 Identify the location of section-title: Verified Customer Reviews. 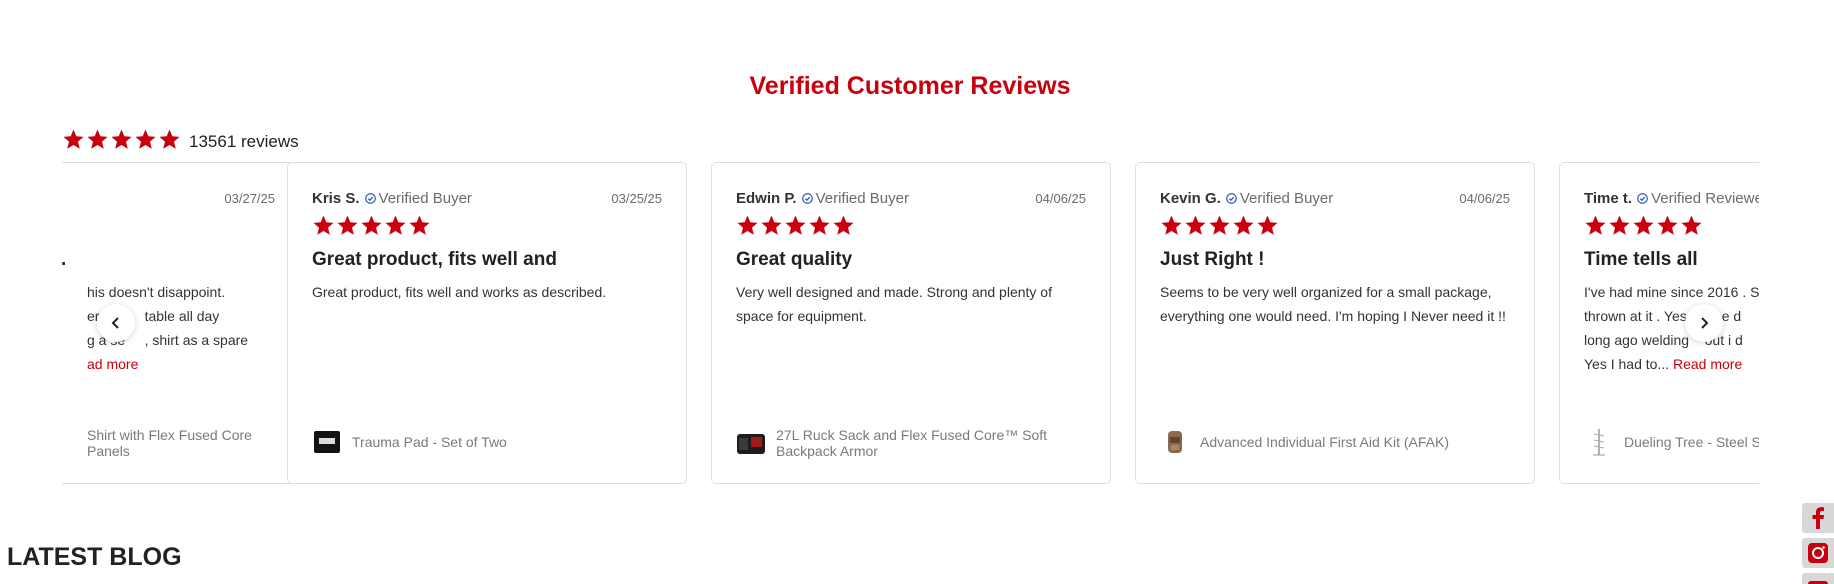
(910, 86).